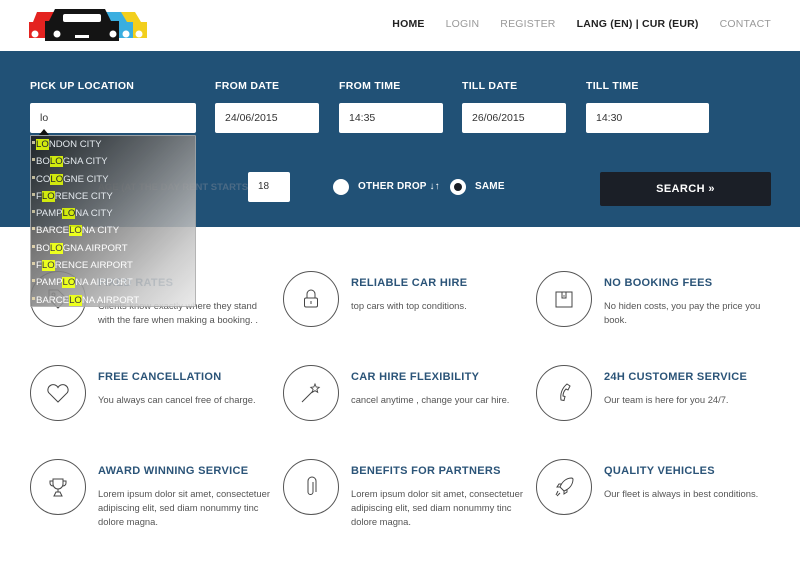 The image size is (800, 570). What do you see at coordinates (113, 282) in the screenshot?
I see `autocomplete-item: PAMPLONA AIRPORT` at bounding box center [113, 282].